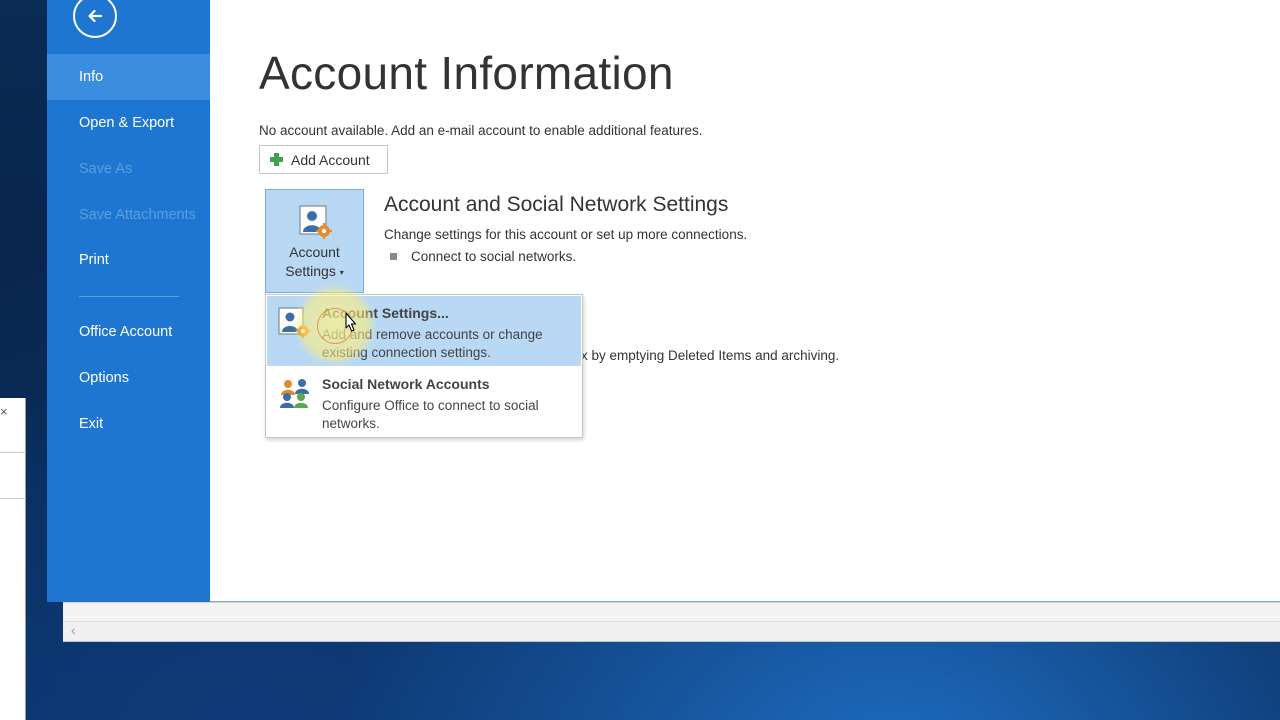 Image resolution: width=1280 pixels, height=720 pixels. Describe the element at coordinates (4, 411) in the screenshot. I see `close-icon: ×` at that location.